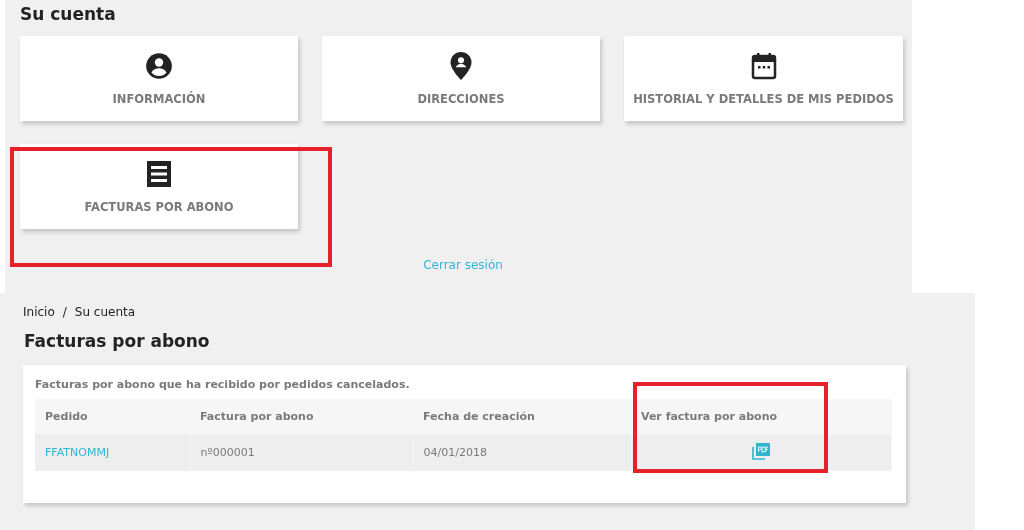 The width and height of the screenshot is (1024, 530). What do you see at coordinates (761, 416) in the screenshot?
I see `column-header: Ver factura por abono` at bounding box center [761, 416].